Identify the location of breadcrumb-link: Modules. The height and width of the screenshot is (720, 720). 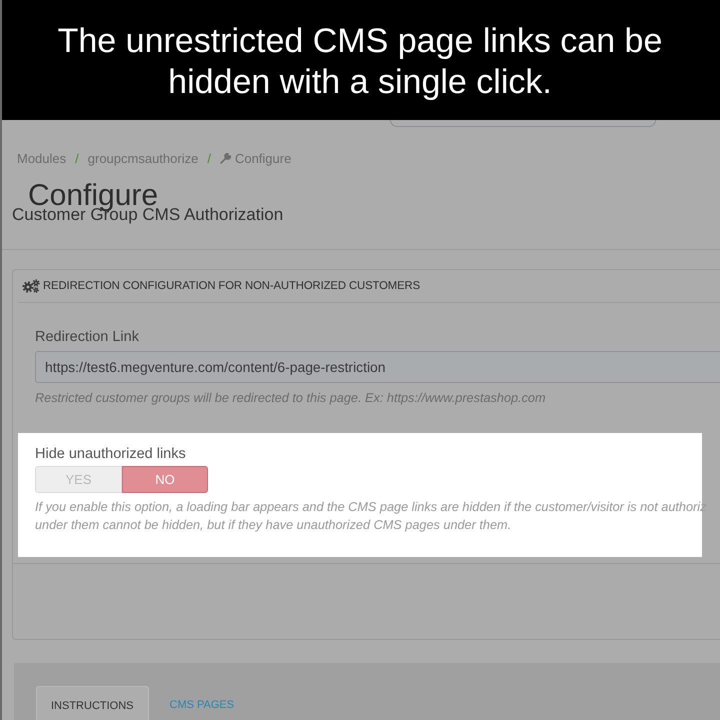
(41, 158).